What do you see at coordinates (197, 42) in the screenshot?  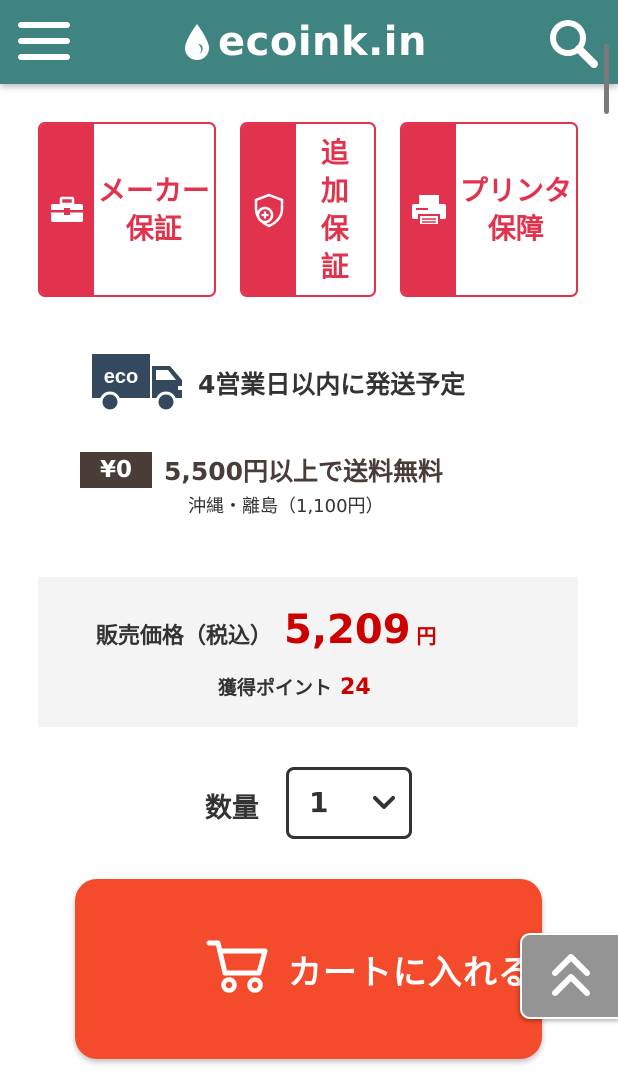 I see `ink-drop-icon` at bounding box center [197, 42].